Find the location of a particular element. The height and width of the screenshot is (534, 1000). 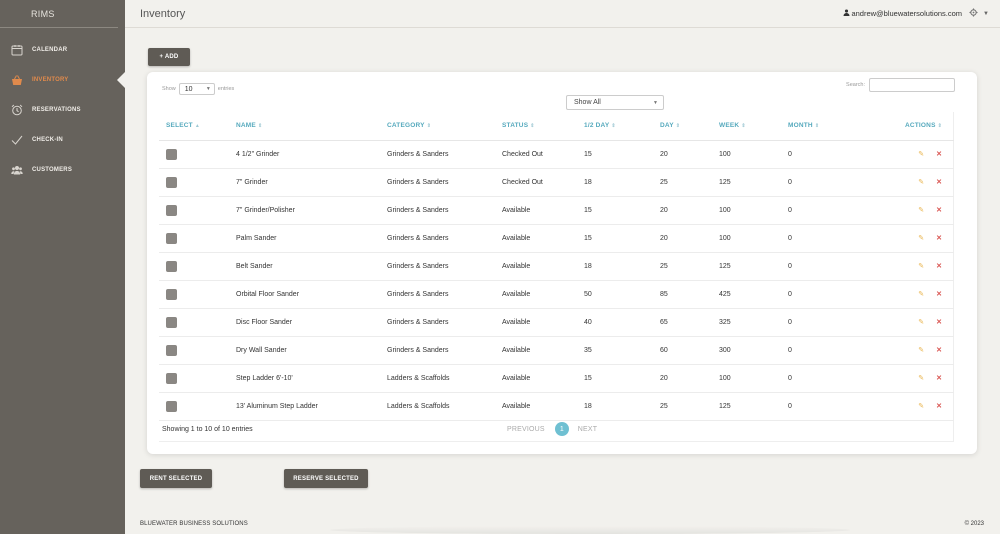

day-cell: 65 is located at coordinates (689, 322).